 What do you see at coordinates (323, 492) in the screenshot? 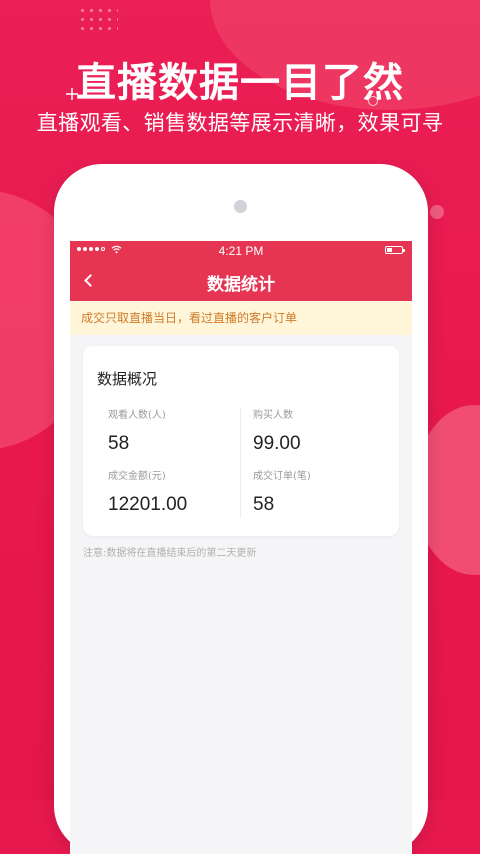
I see `stat-orders: 成交订单(笔) 58` at bounding box center [323, 492].